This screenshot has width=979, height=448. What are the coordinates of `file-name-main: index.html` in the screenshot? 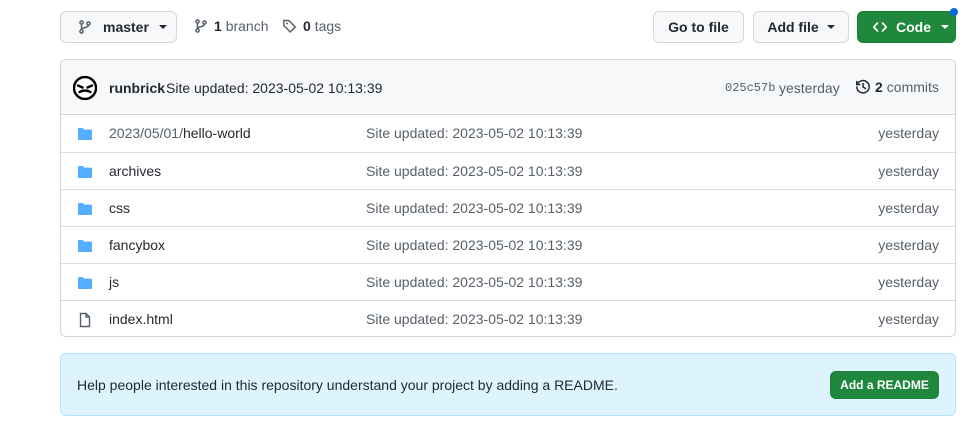 It's located at (141, 319).